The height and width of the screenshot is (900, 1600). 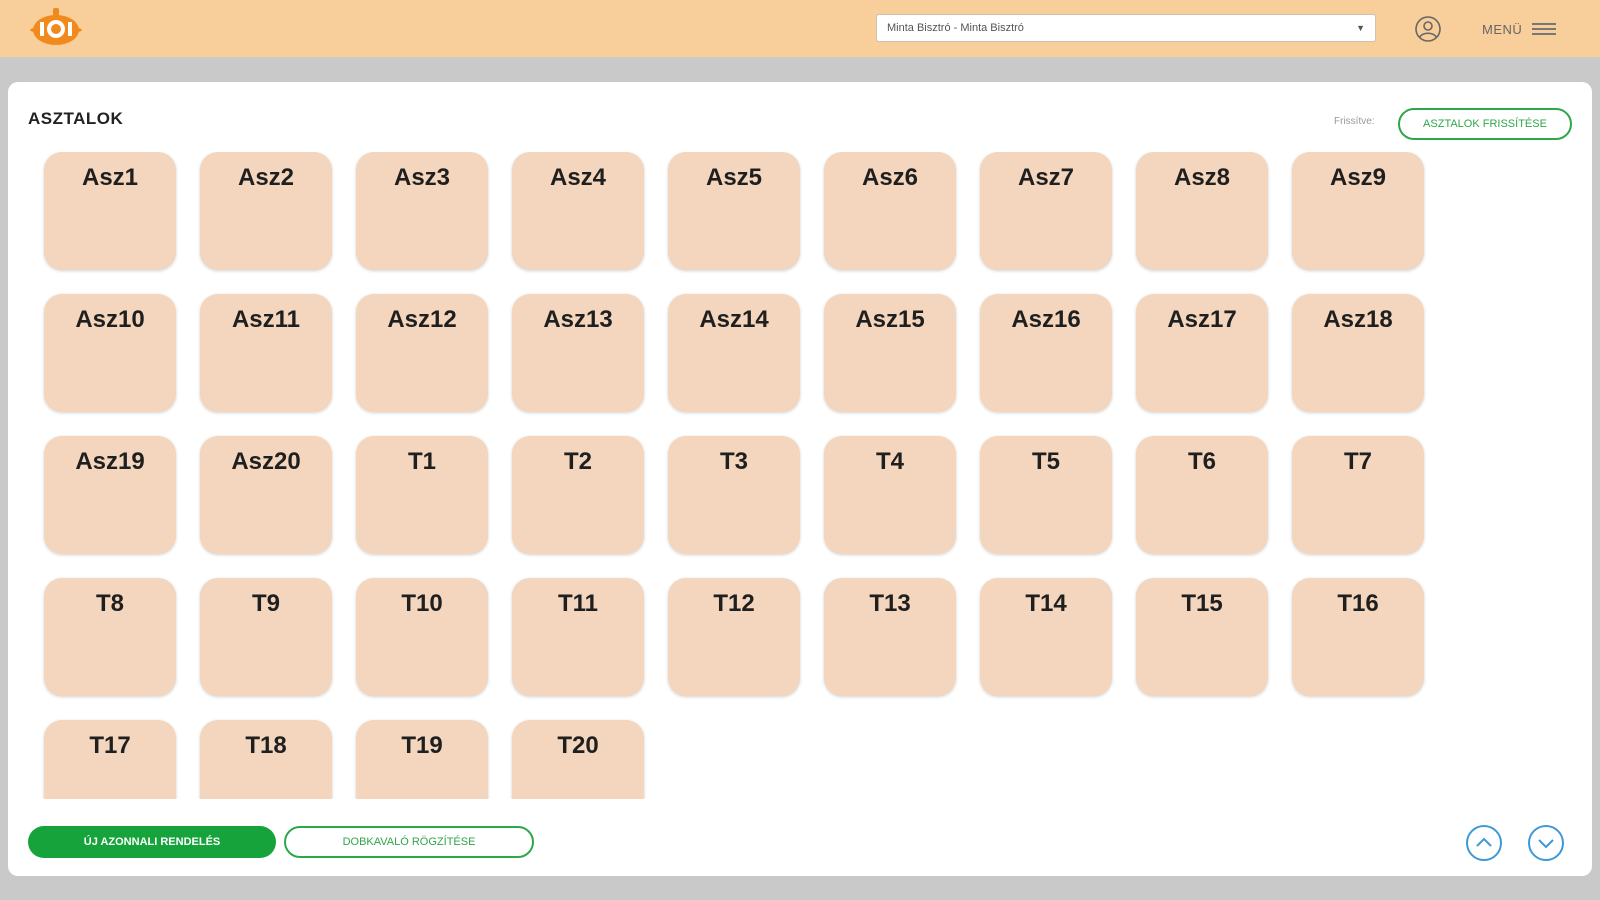 I want to click on table-tile: T6, so click(x=1202, y=495).